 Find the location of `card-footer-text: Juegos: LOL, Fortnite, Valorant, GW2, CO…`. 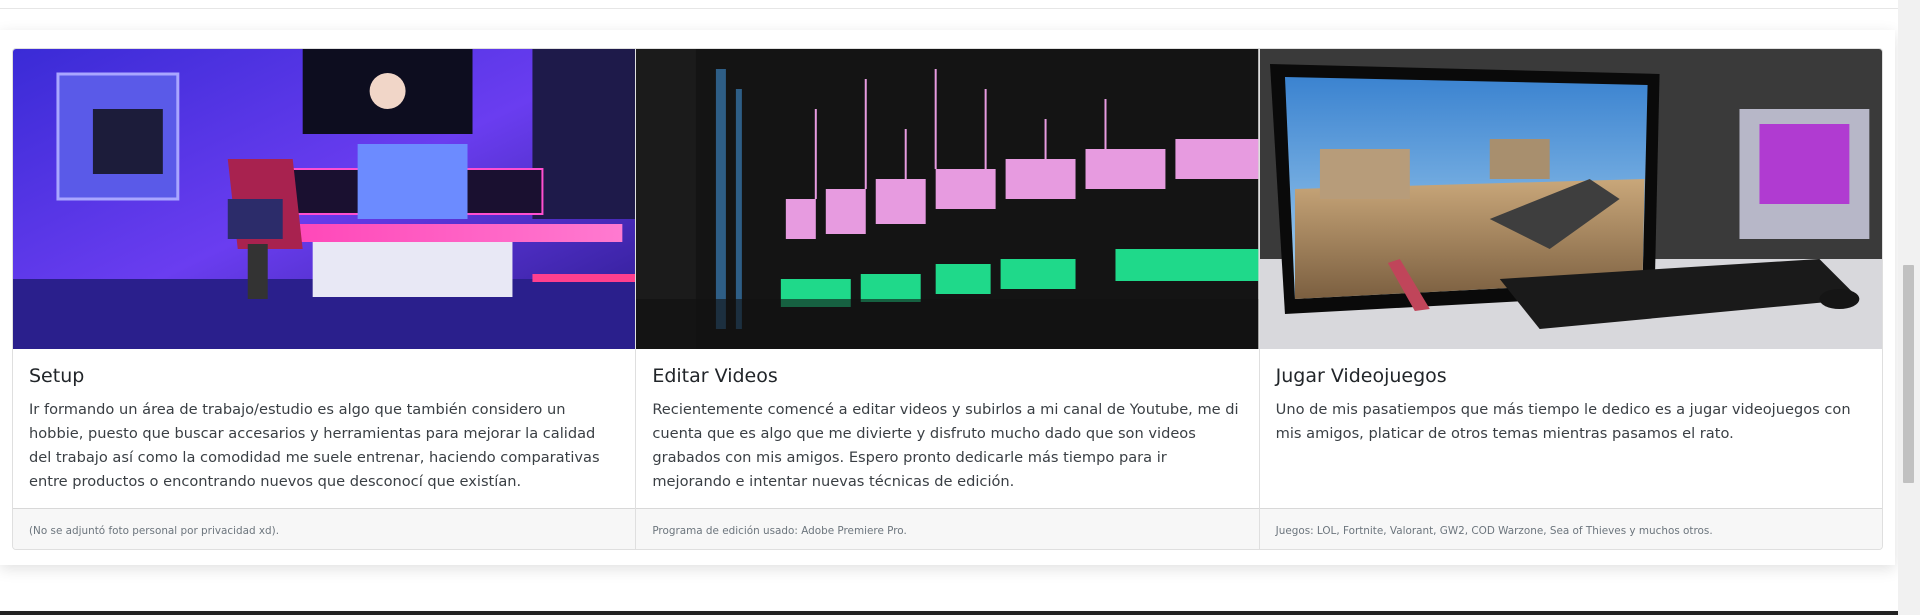

card-footer-text: Juegos: LOL, Fortnite, Valorant, GW2, CO… is located at coordinates (1494, 531).